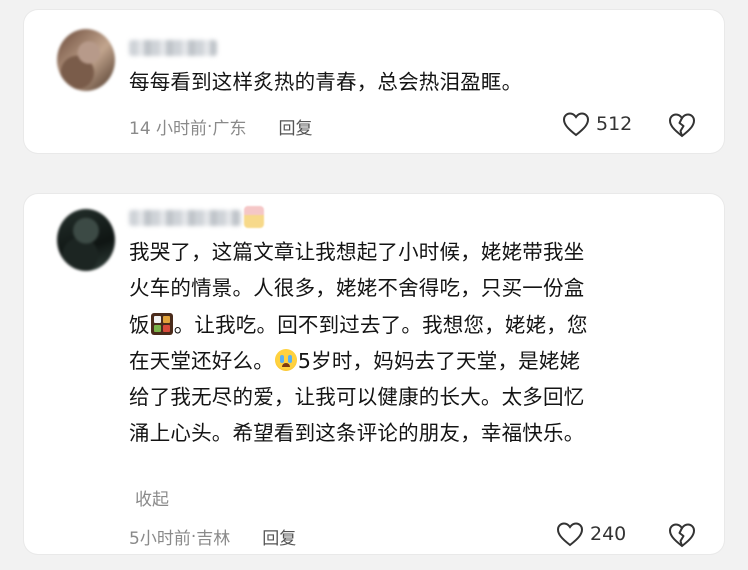 The height and width of the screenshot is (570, 748). Describe the element at coordinates (357, 252) in the screenshot. I see `comment-line: 我哭了，这篇文章让我想起了小时候，姥姥带我坐` at that location.